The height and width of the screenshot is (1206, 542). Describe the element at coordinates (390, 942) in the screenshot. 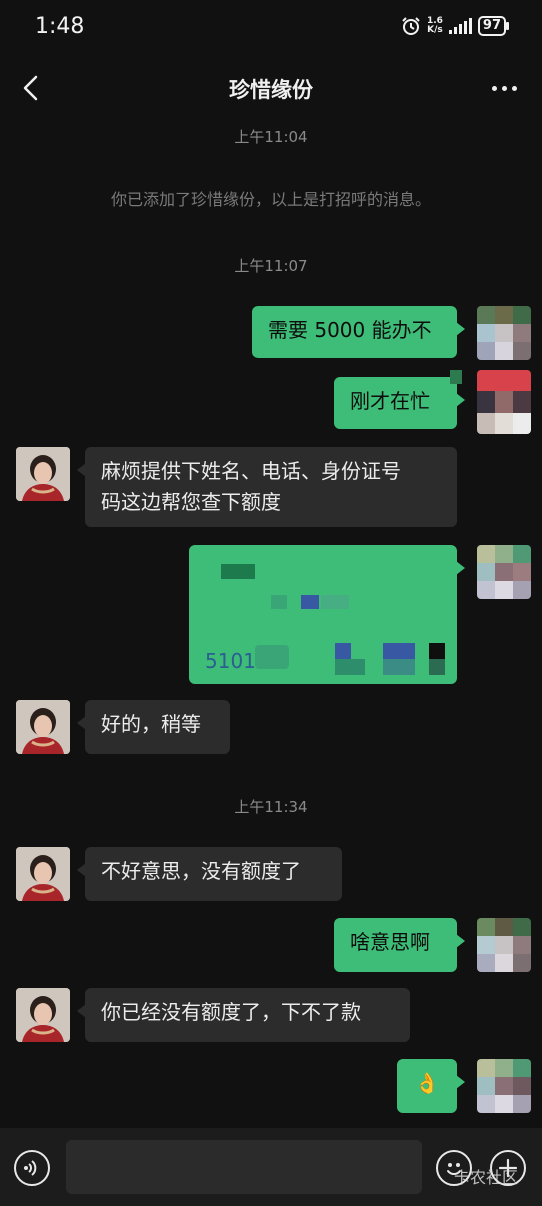

I see `message-text: 啥意思啊` at that location.